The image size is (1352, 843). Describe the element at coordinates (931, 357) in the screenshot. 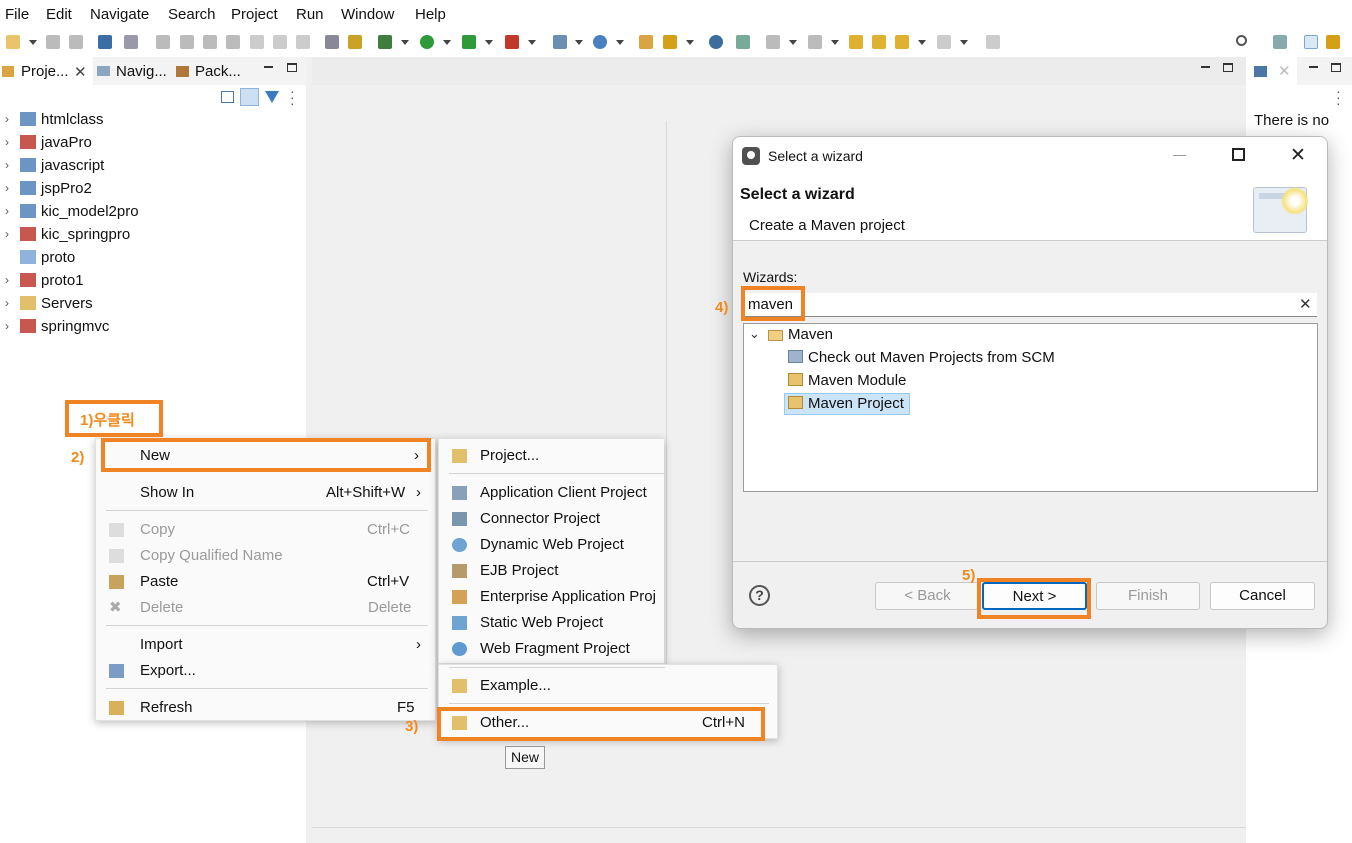

I see `tree-item-check-out-maven: Check out Maven Projects from SCM` at that location.